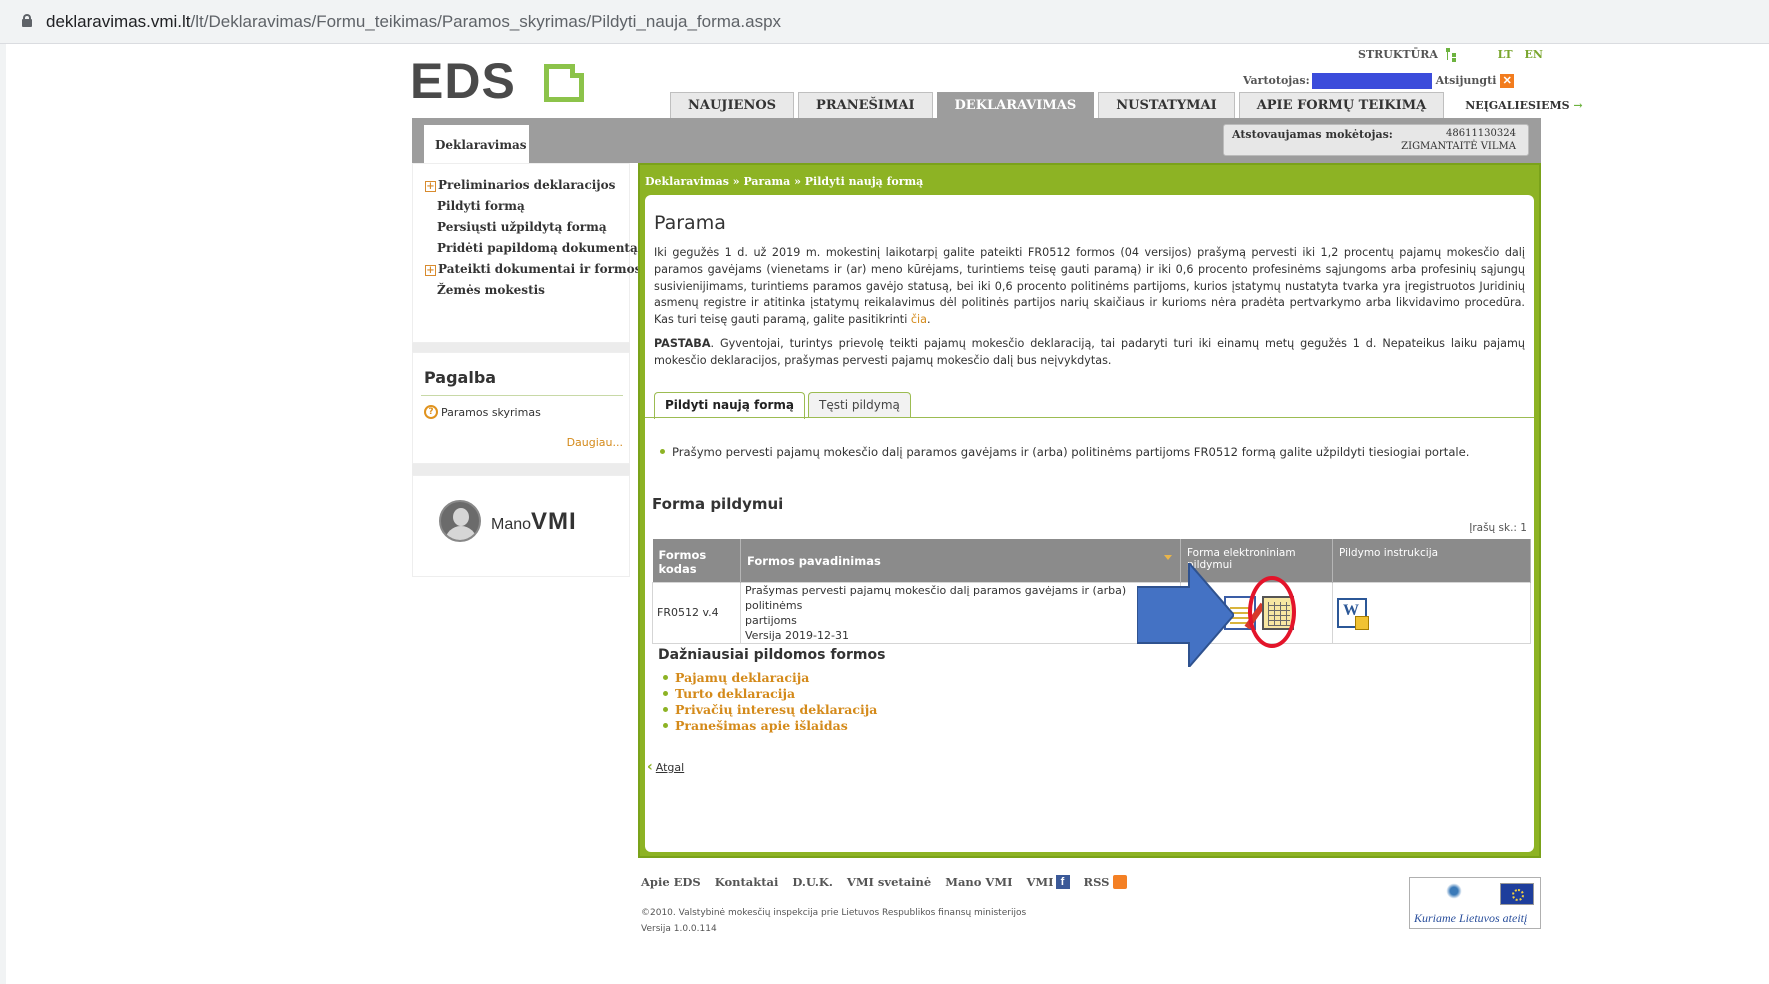  What do you see at coordinates (491, 412) in the screenshot?
I see `help-link-label: Paramos skyrimas` at bounding box center [491, 412].